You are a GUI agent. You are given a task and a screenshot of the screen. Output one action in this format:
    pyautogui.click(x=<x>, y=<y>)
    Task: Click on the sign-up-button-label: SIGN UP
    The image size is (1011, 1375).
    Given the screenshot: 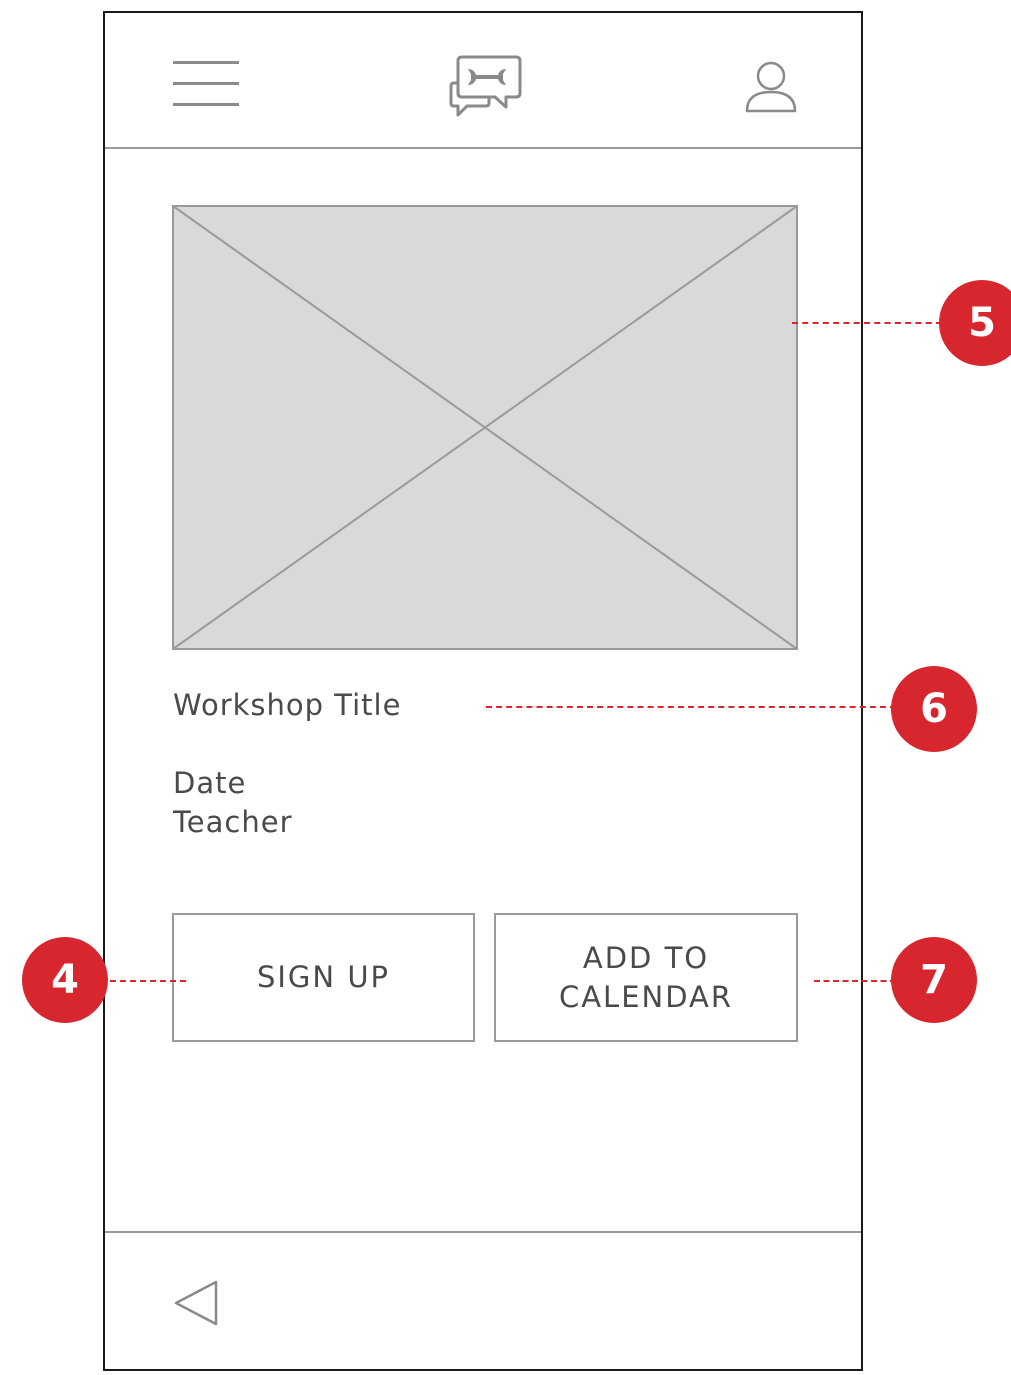 What is the action you would take?
    pyautogui.click(x=323, y=977)
    